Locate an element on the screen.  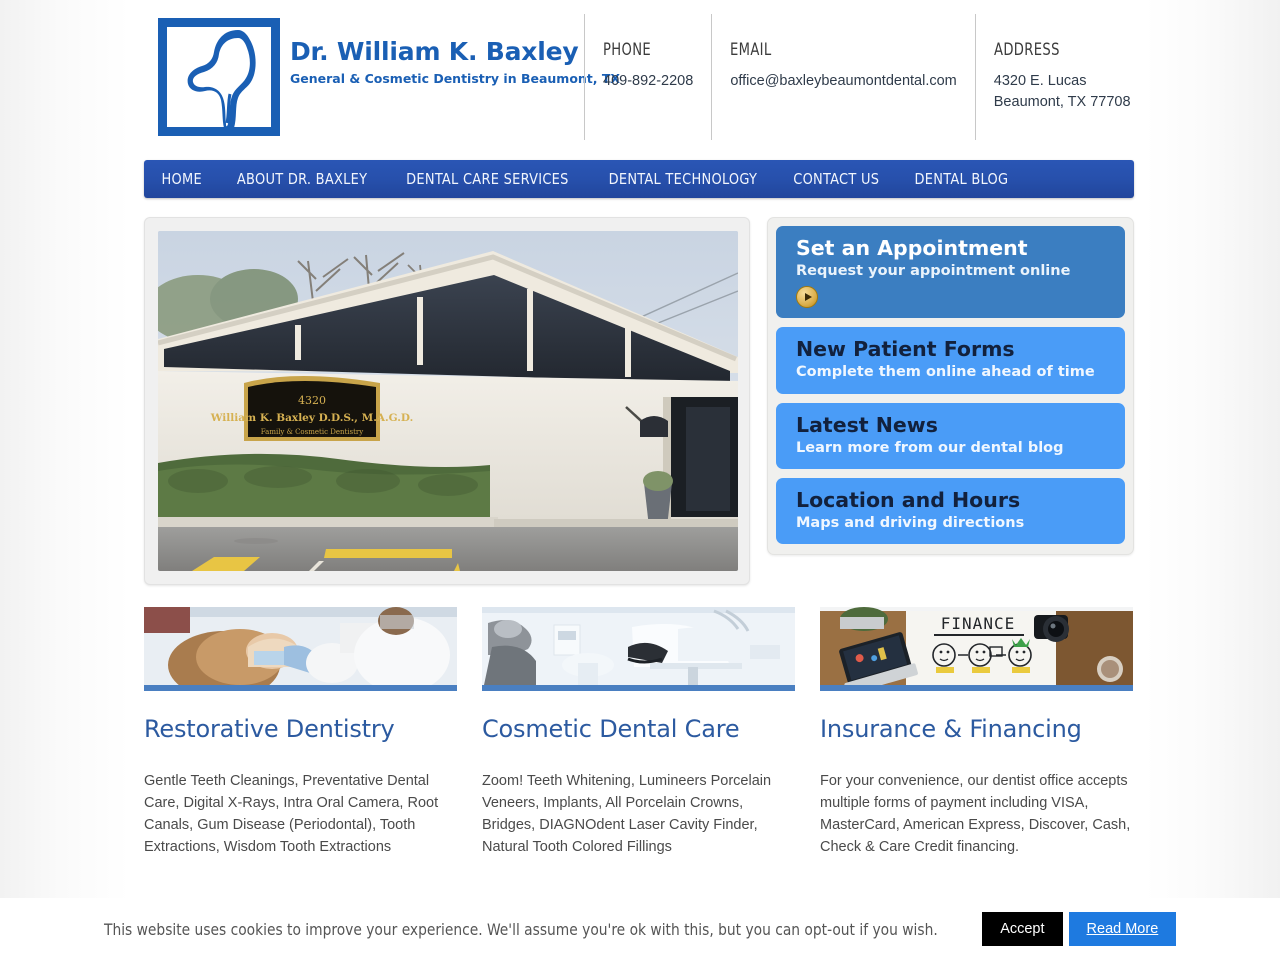
cta-location-and-hours-title: Location and Hours is located at coordinates (908, 500).